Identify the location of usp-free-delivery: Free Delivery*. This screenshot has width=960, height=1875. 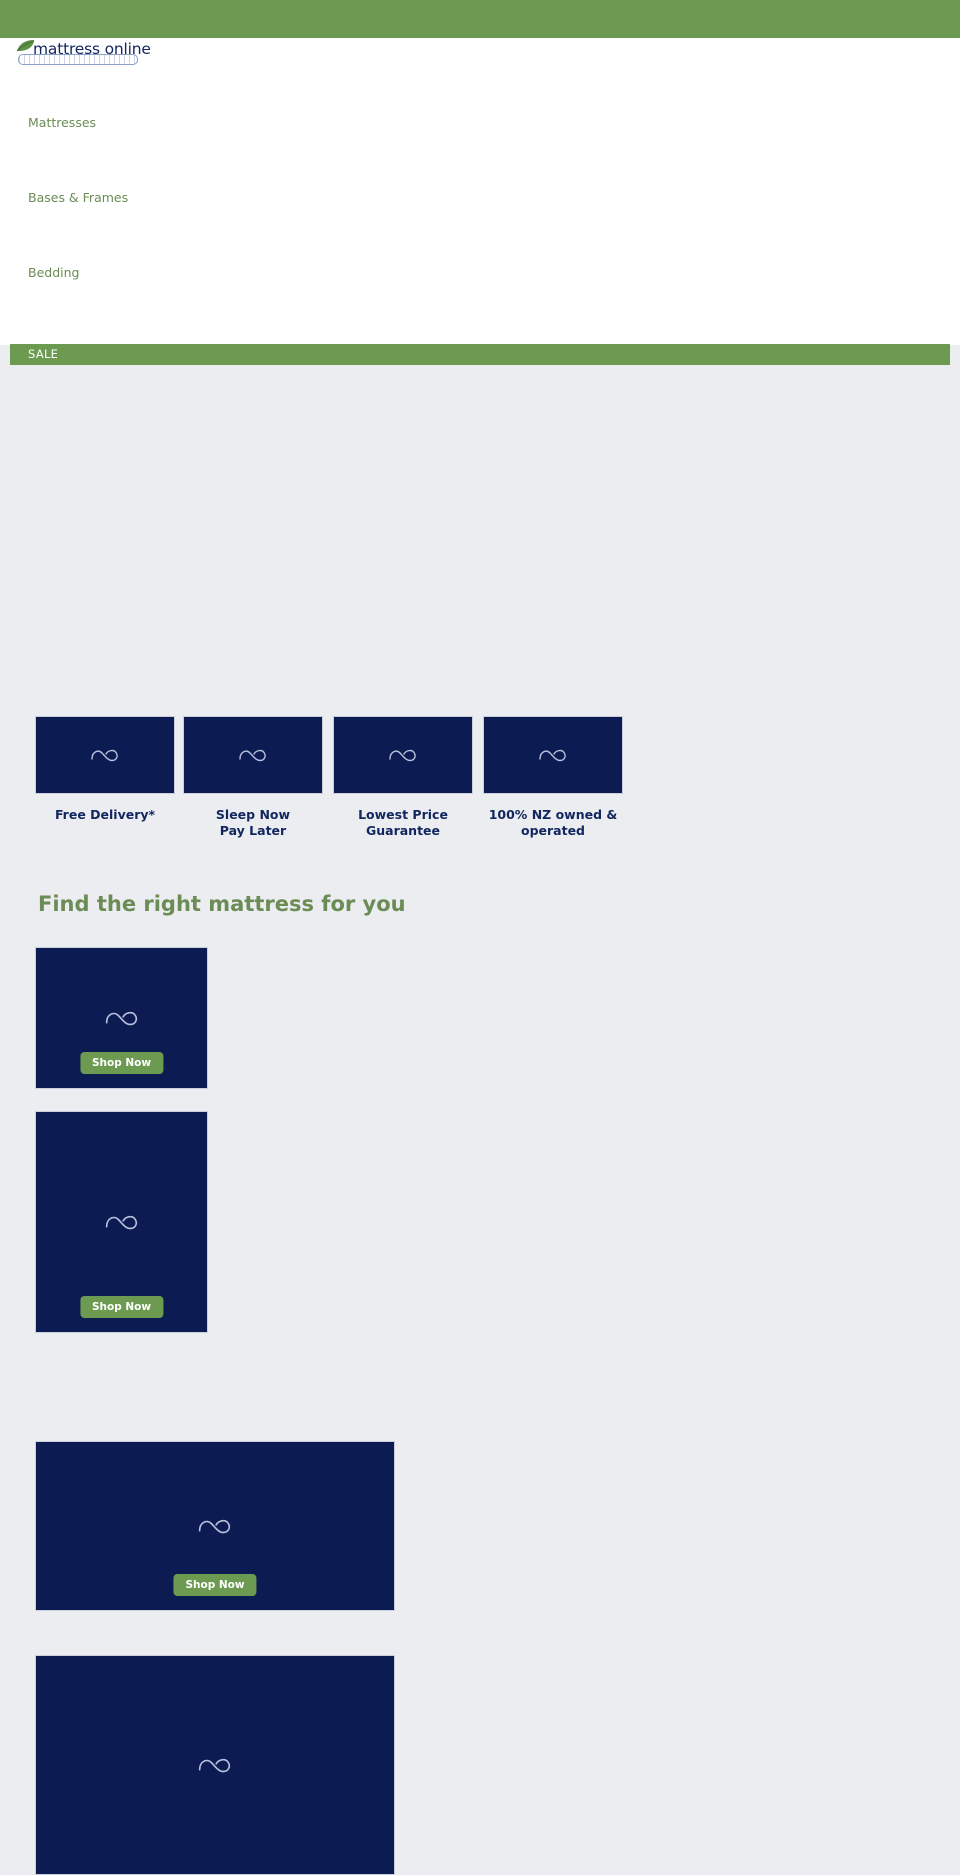
(105, 769).